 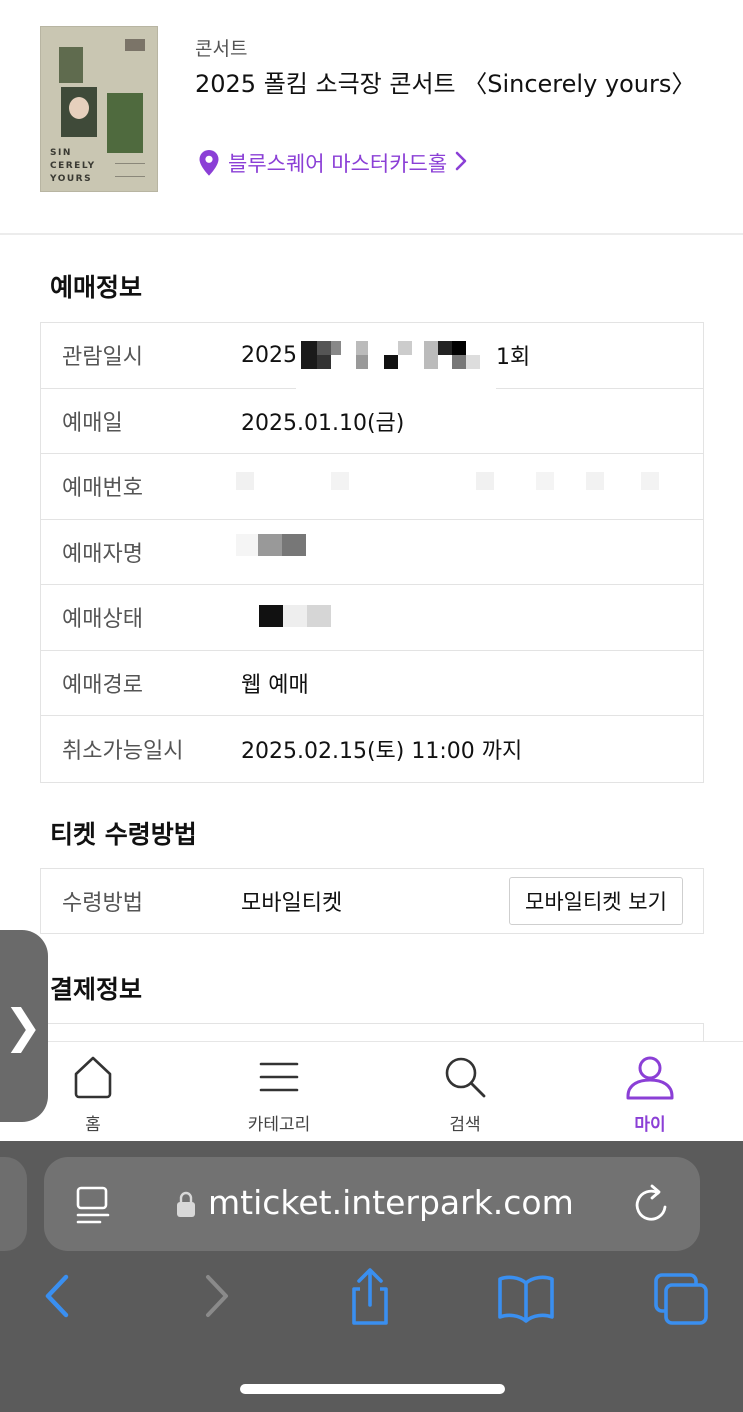 I want to click on back-icon, so click(x=57, y=1298).